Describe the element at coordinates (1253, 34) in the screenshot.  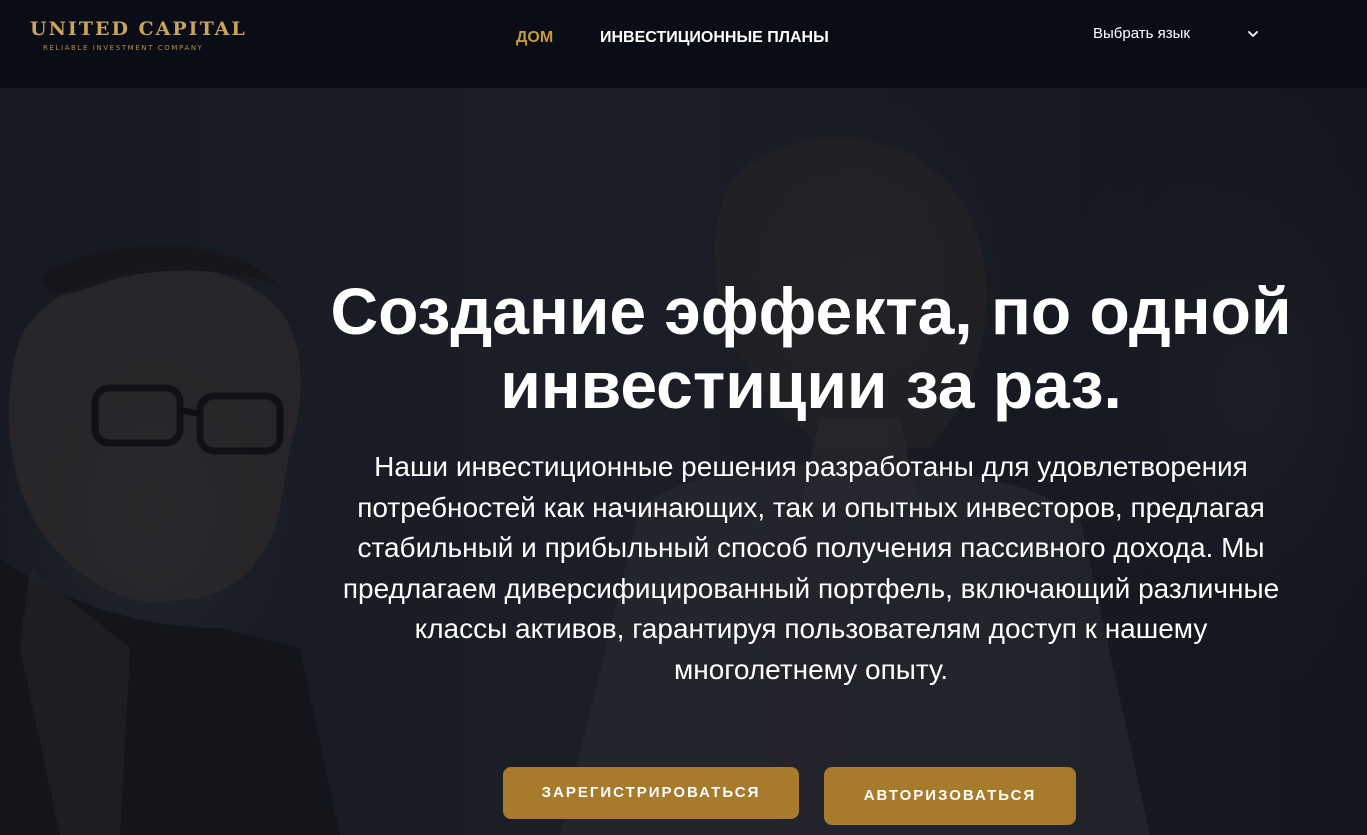
I see `chevron-down-icon` at that location.